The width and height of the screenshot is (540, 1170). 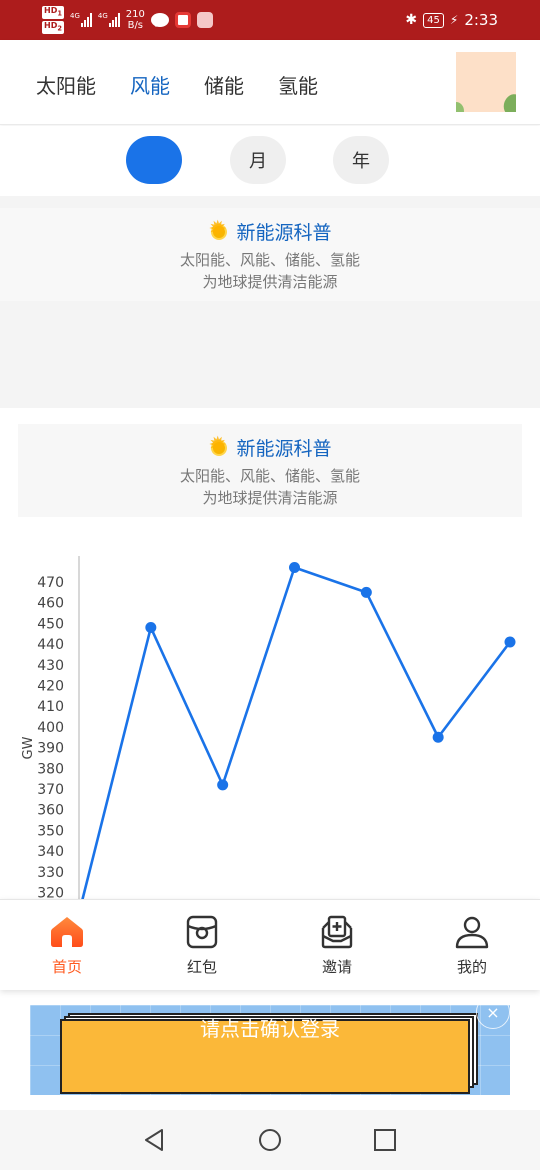 What do you see at coordinates (53, 20) in the screenshot?
I see `hd-indicator: HD1 HD2` at bounding box center [53, 20].